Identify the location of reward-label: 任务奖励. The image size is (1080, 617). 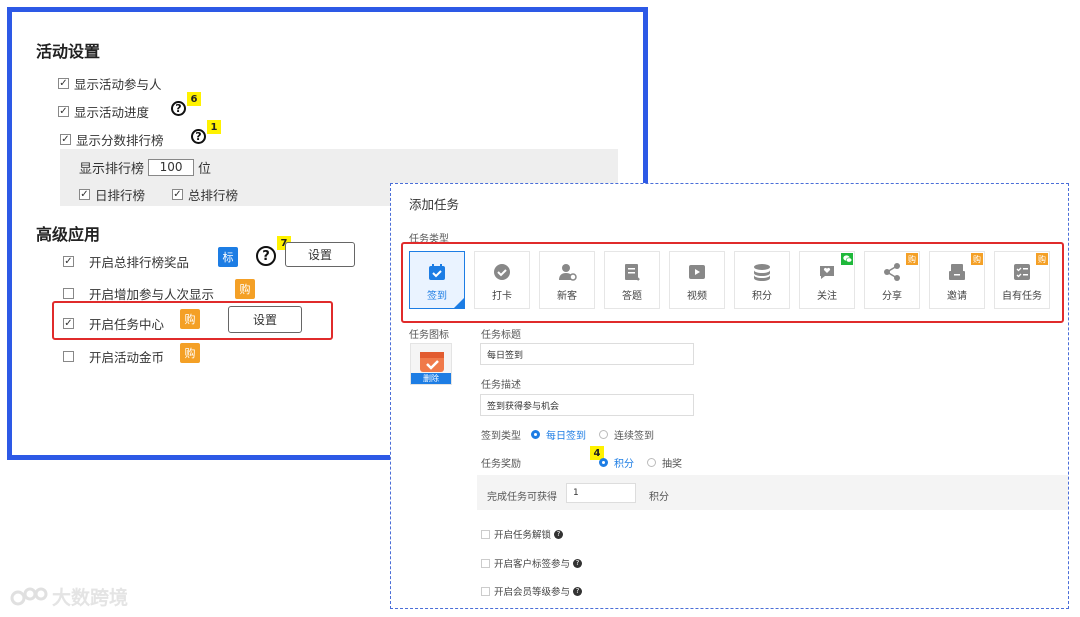
(501, 464).